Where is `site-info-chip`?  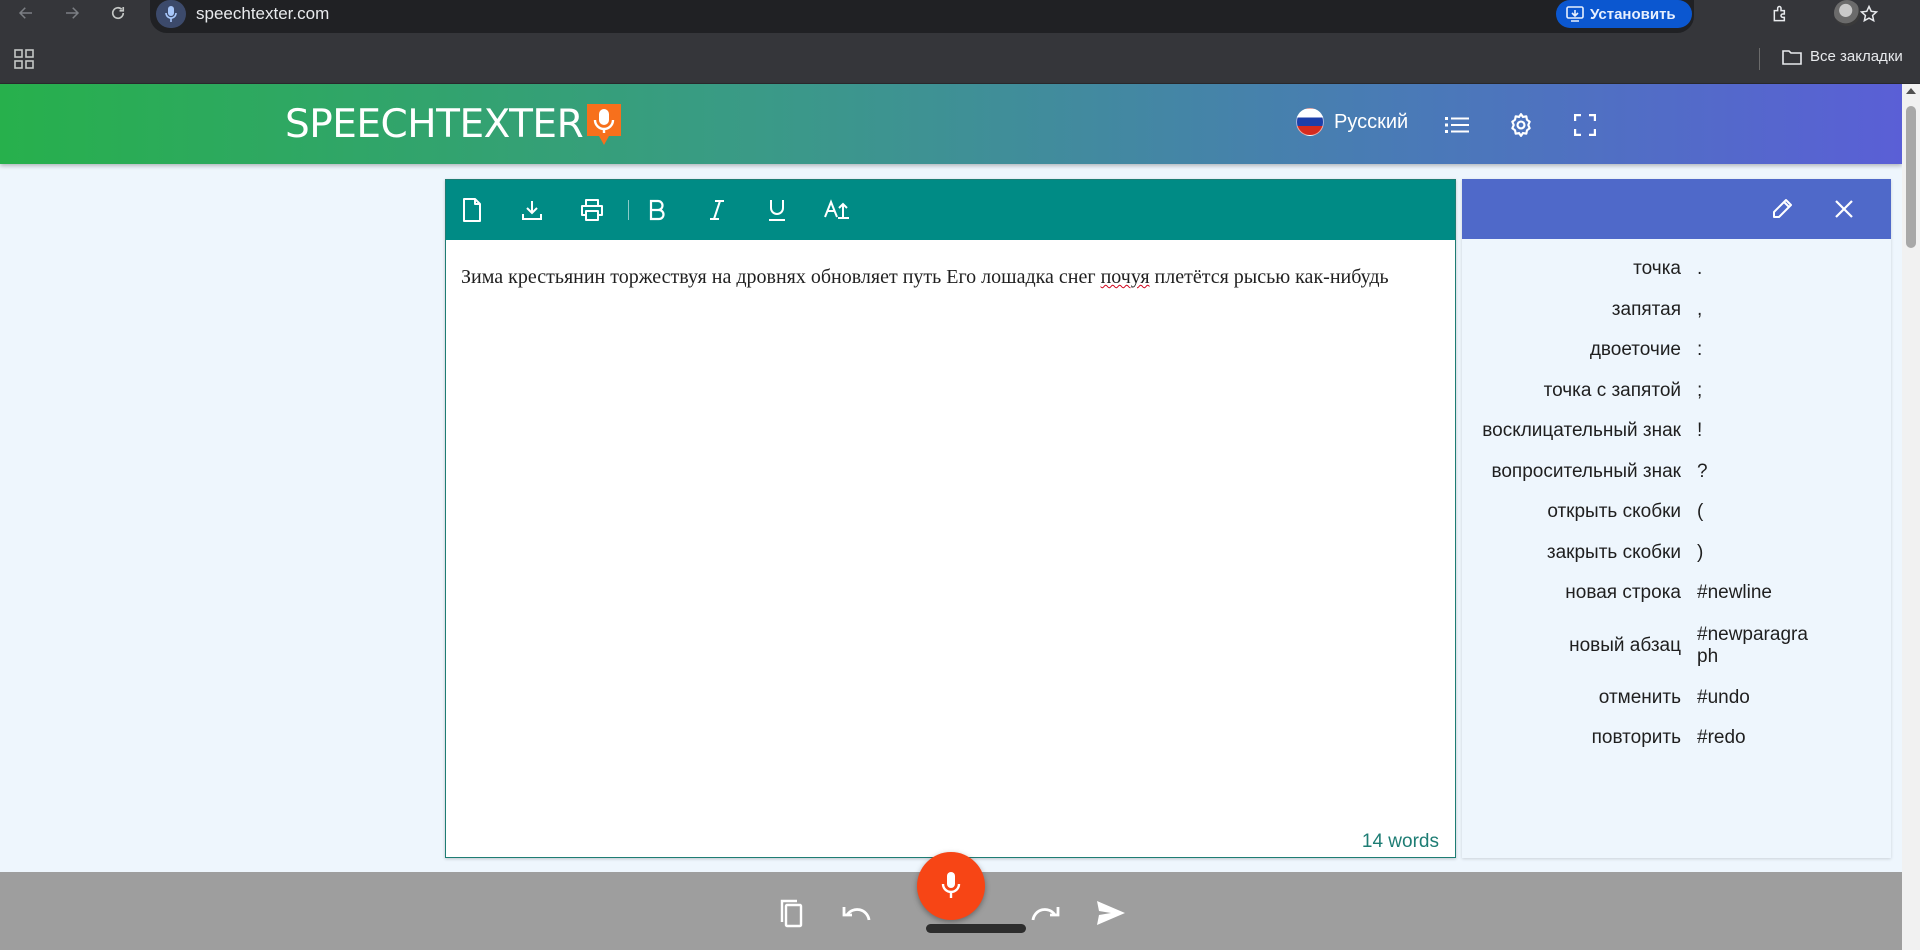 site-info-chip is located at coordinates (171, 14).